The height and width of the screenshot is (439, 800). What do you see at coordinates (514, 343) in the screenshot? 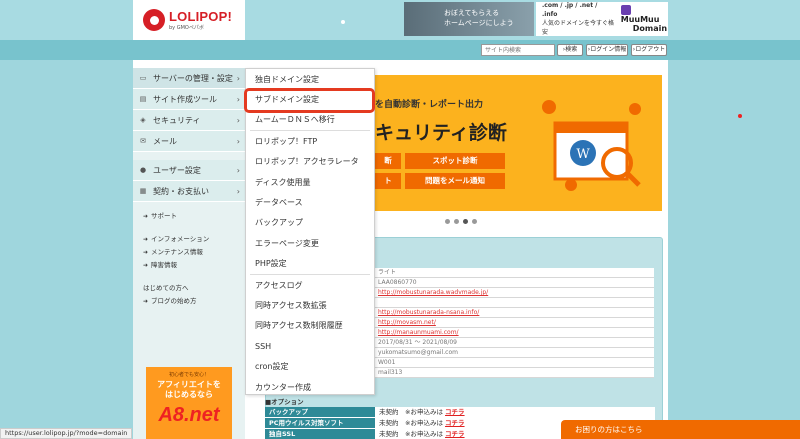
I see `info-row-period: 2017/08/31 〜 2021/08/09` at bounding box center [514, 343].